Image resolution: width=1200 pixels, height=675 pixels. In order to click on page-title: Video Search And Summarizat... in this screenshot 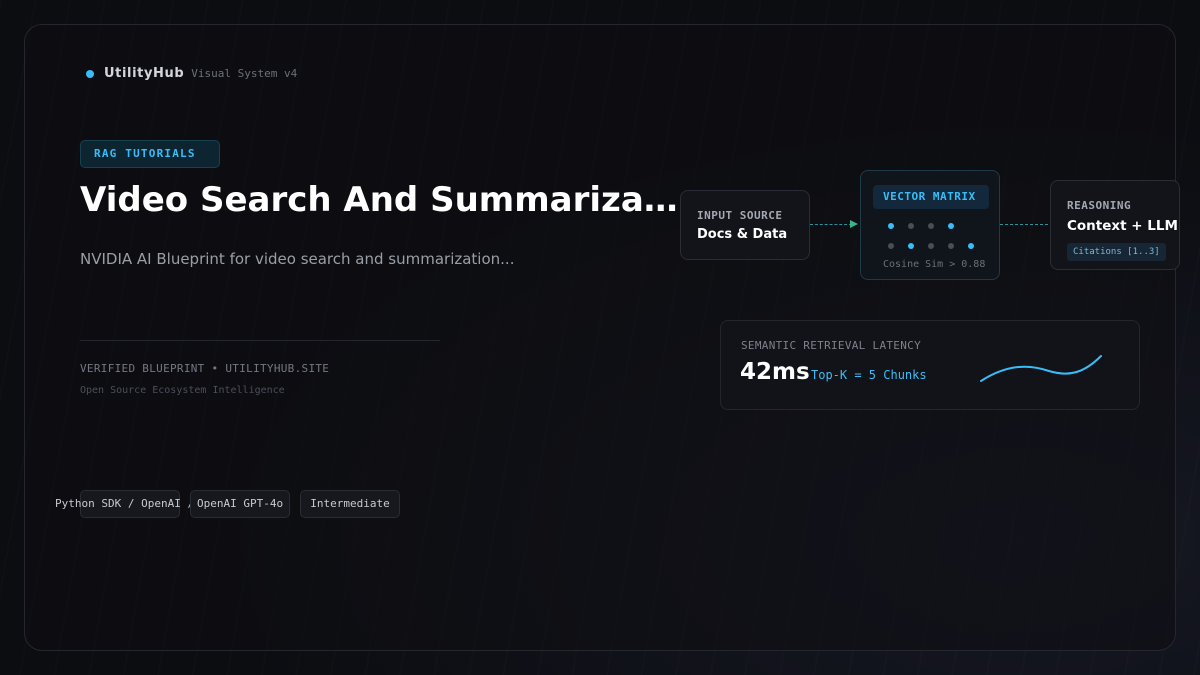, I will do `click(380, 200)`.